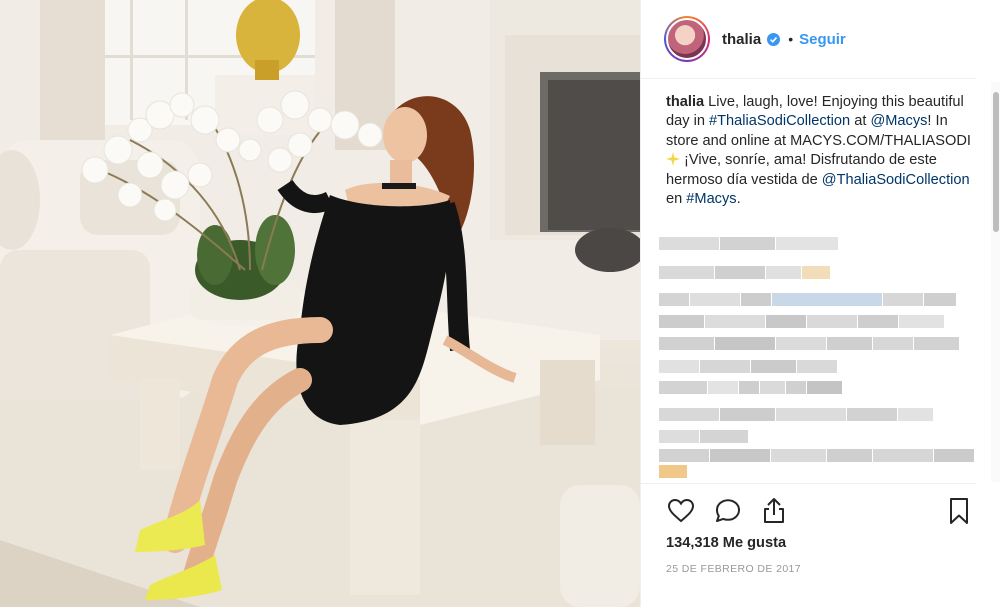  I want to click on follow-button: Seguir, so click(822, 39).